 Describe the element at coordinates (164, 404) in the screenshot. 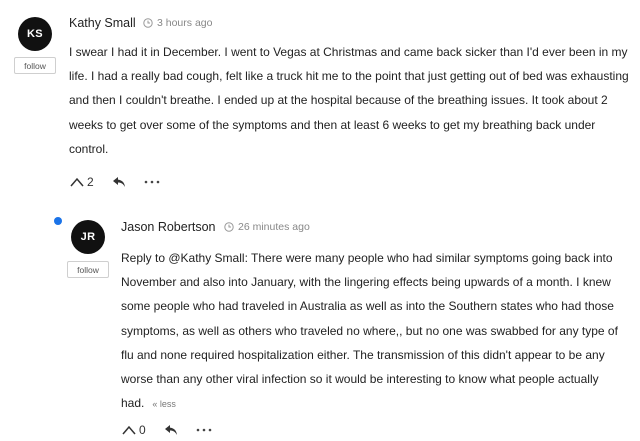

I see `less-link: « less` at that location.